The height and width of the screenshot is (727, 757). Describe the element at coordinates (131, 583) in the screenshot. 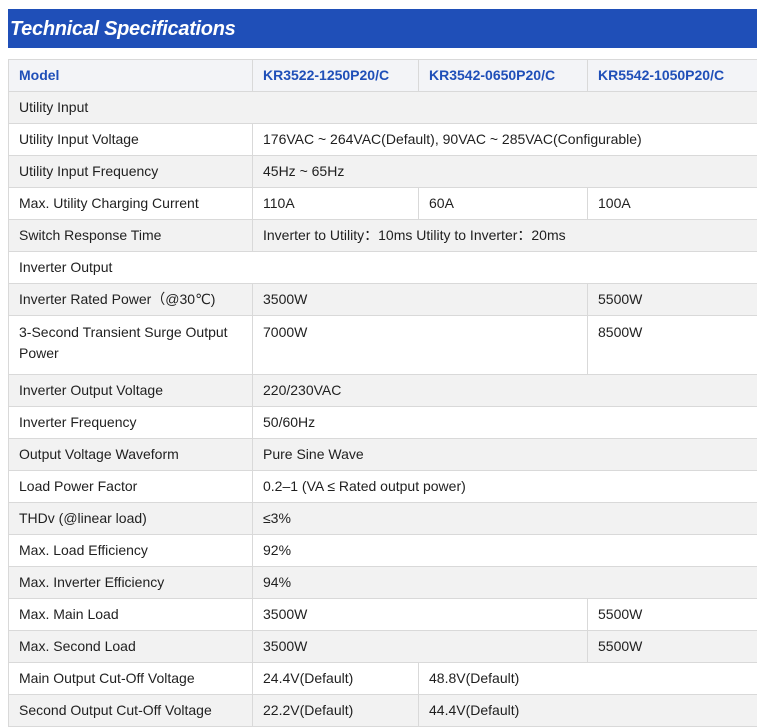

I see `row-label: Max. Inverter Efficiency` at that location.